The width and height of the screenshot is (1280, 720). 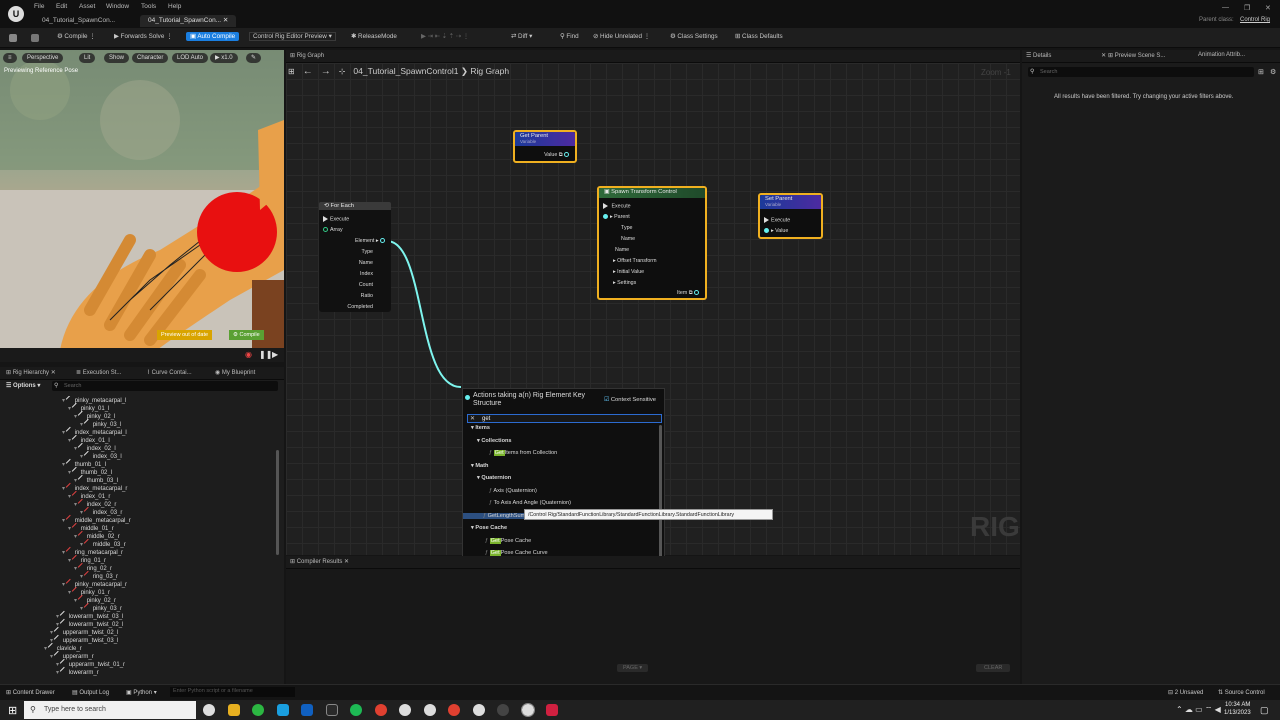 What do you see at coordinates (91, 527) in the screenshot?
I see `tree-item: ▾ middle_01_r` at bounding box center [91, 527].